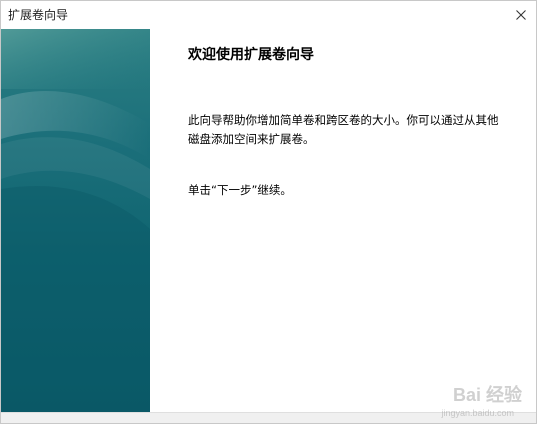 The image size is (537, 424). I want to click on close-icon, so click(521, 15).